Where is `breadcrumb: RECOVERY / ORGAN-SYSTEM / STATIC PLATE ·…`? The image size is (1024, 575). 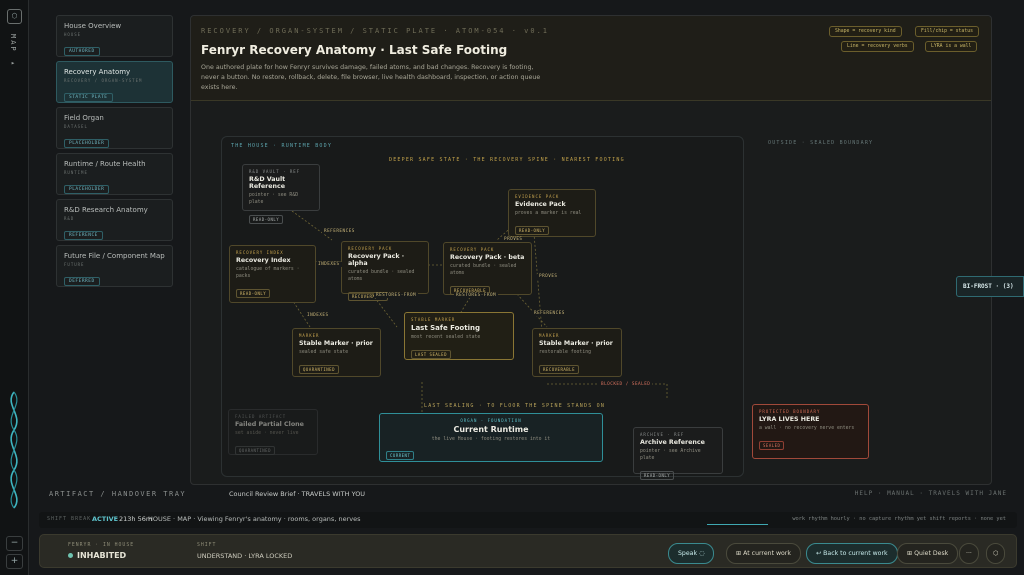 breadcrumb: RECOVERY / ORGAN-SYSTEM / STATIC PLATE ·… is located at coordinates (375, 31).